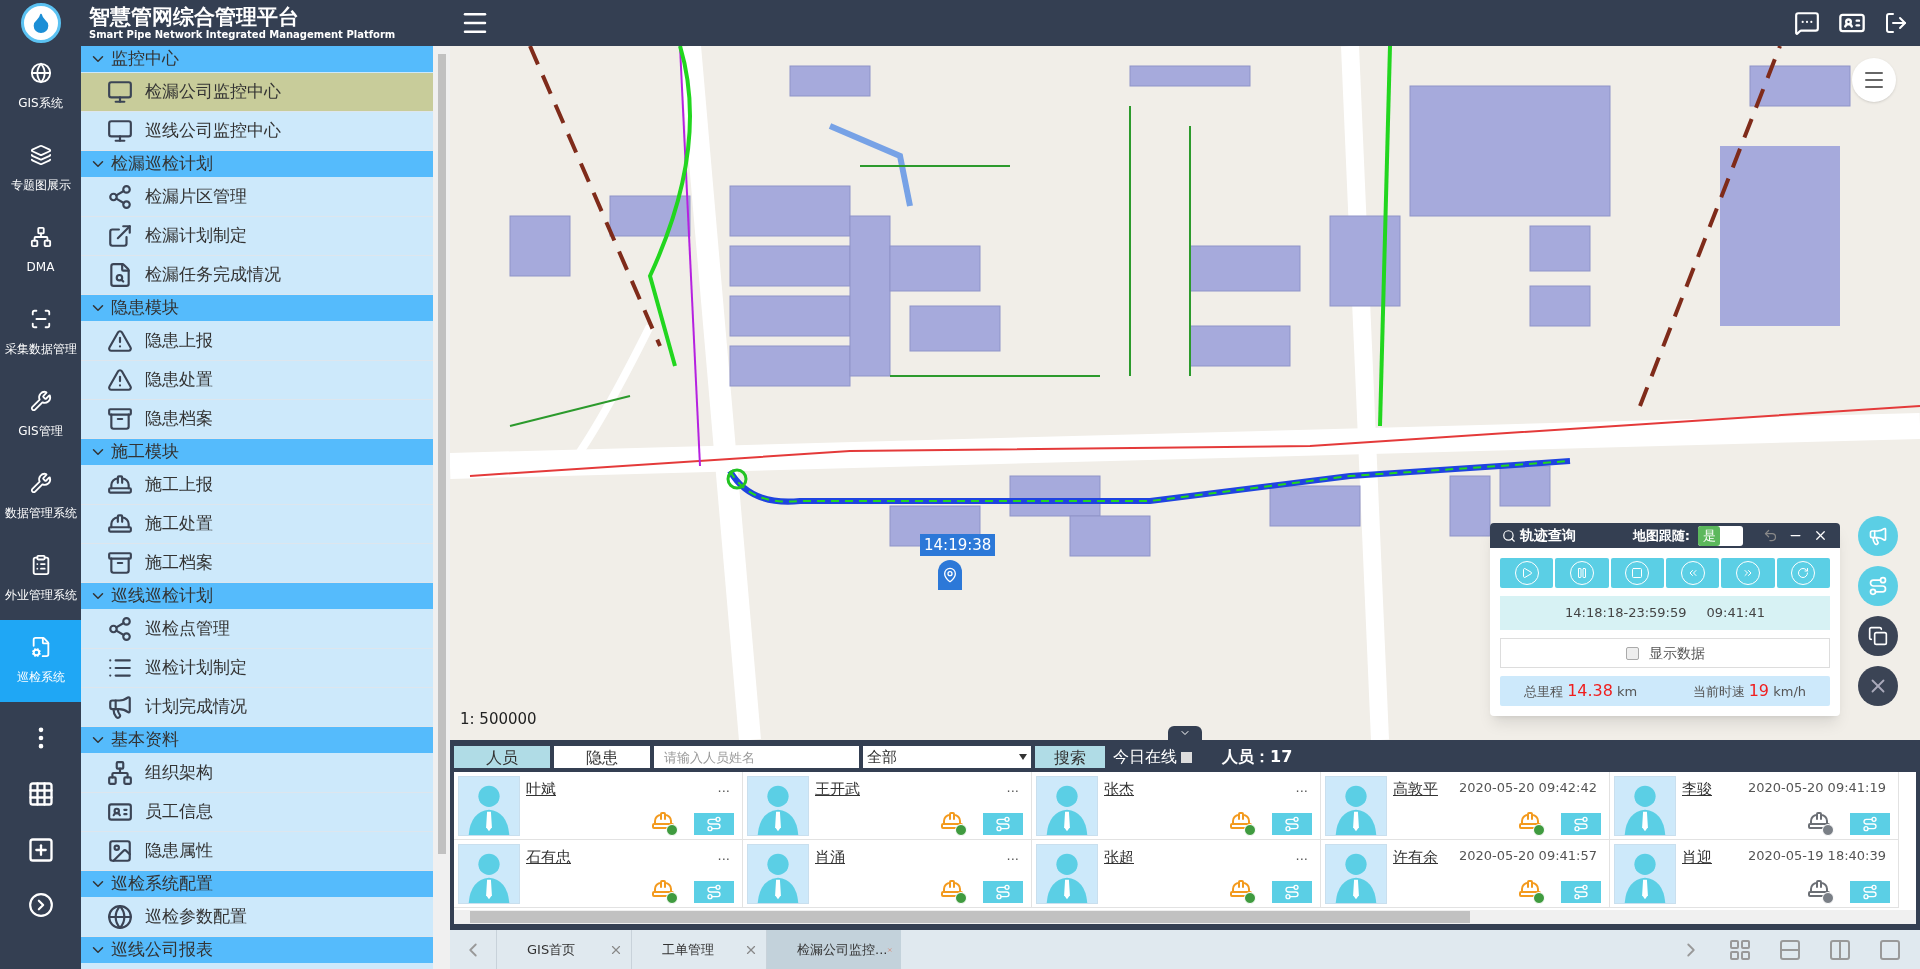 This screenshot has width=1920, height=969. Describe the element at coordinates (1807, 23) in the screenshot. I see `messages-icon` at that location.